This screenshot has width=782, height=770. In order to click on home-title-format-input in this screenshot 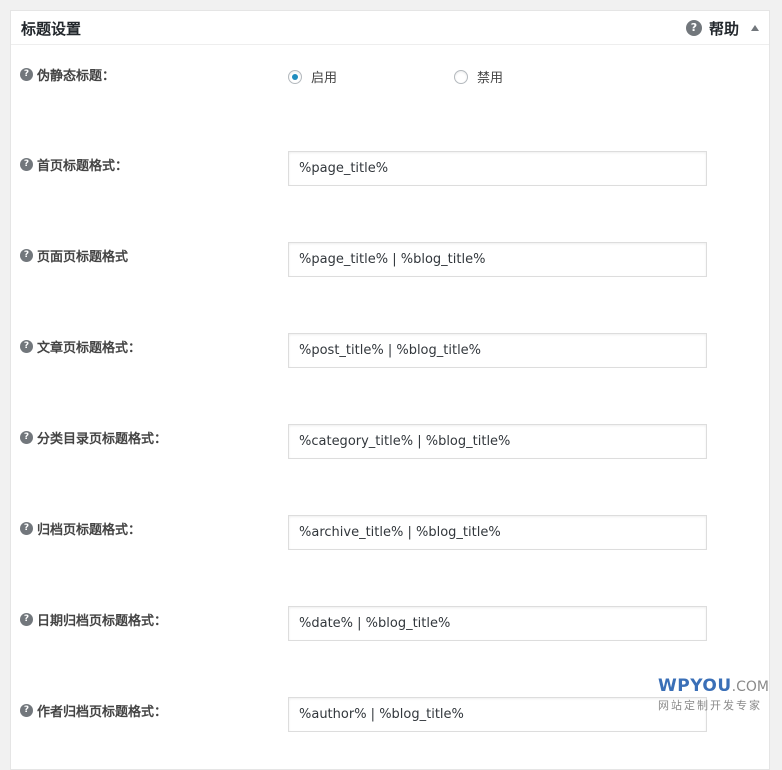, I will do `click(497, 168)`.